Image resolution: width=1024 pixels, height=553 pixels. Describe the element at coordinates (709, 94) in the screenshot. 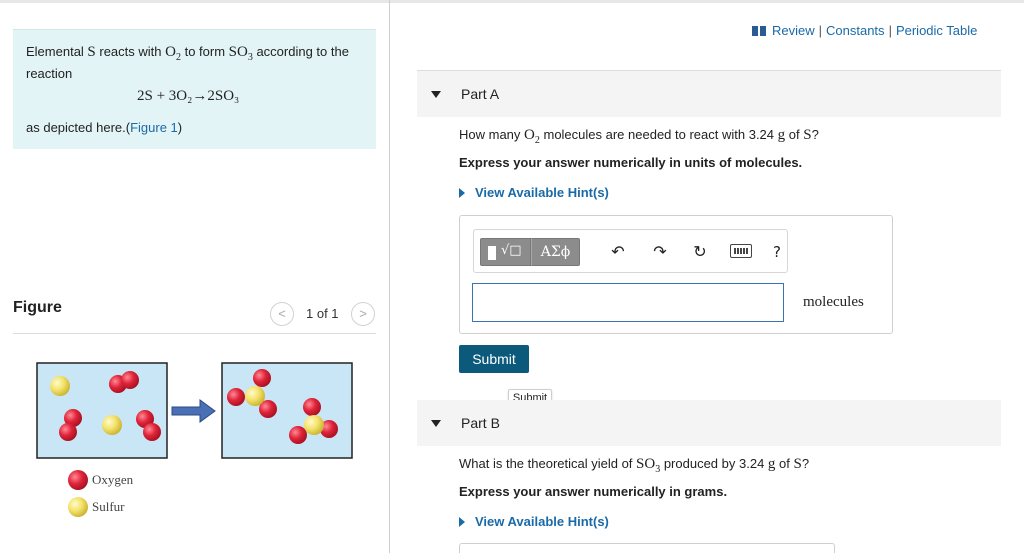

I see `part-a-header: Part A` at that location.